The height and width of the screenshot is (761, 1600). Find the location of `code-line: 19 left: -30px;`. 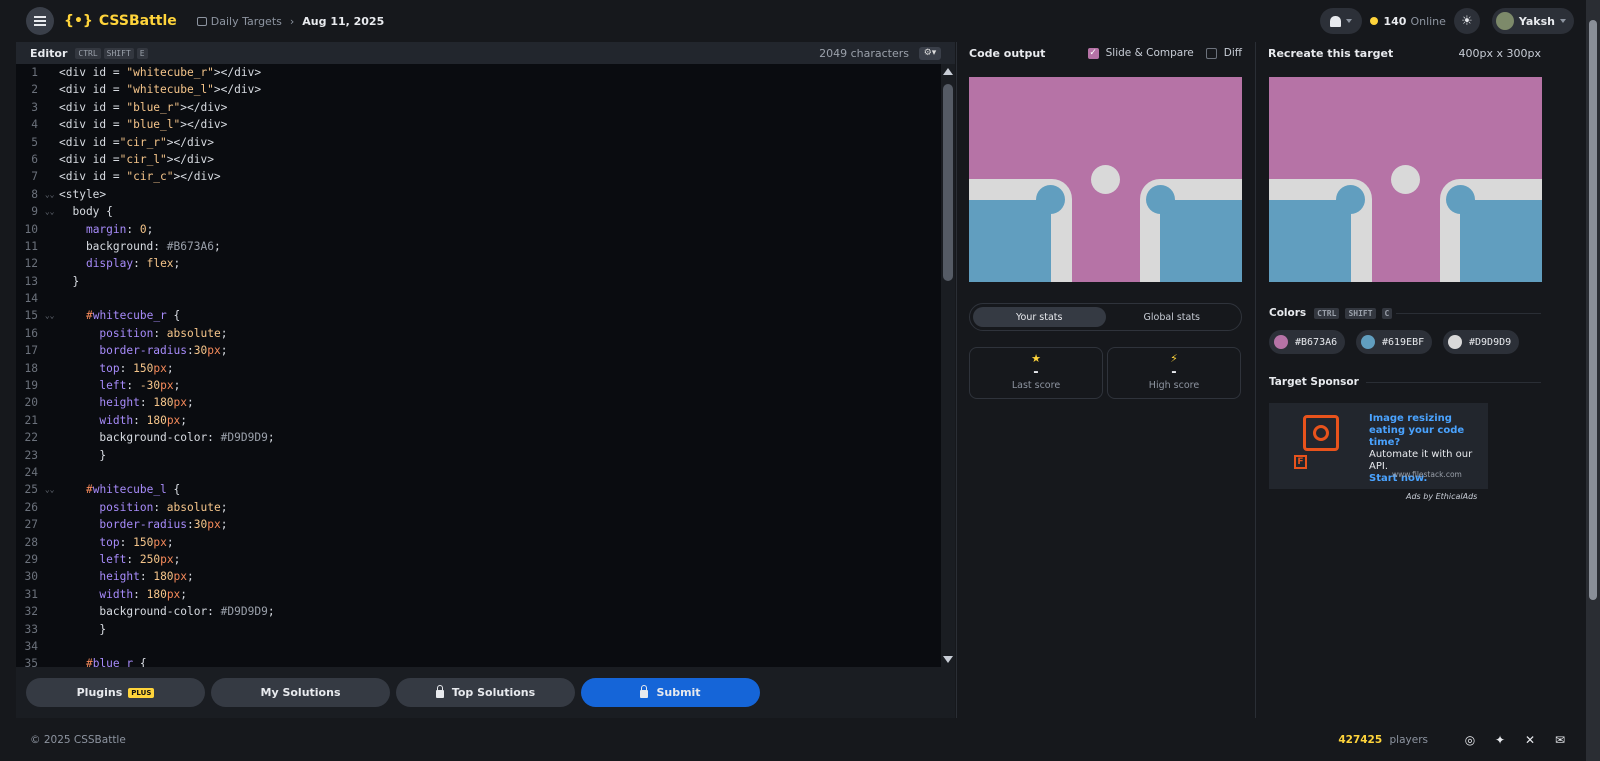

code-line: 19 left: -30px; is located at coordinates (478, 385).